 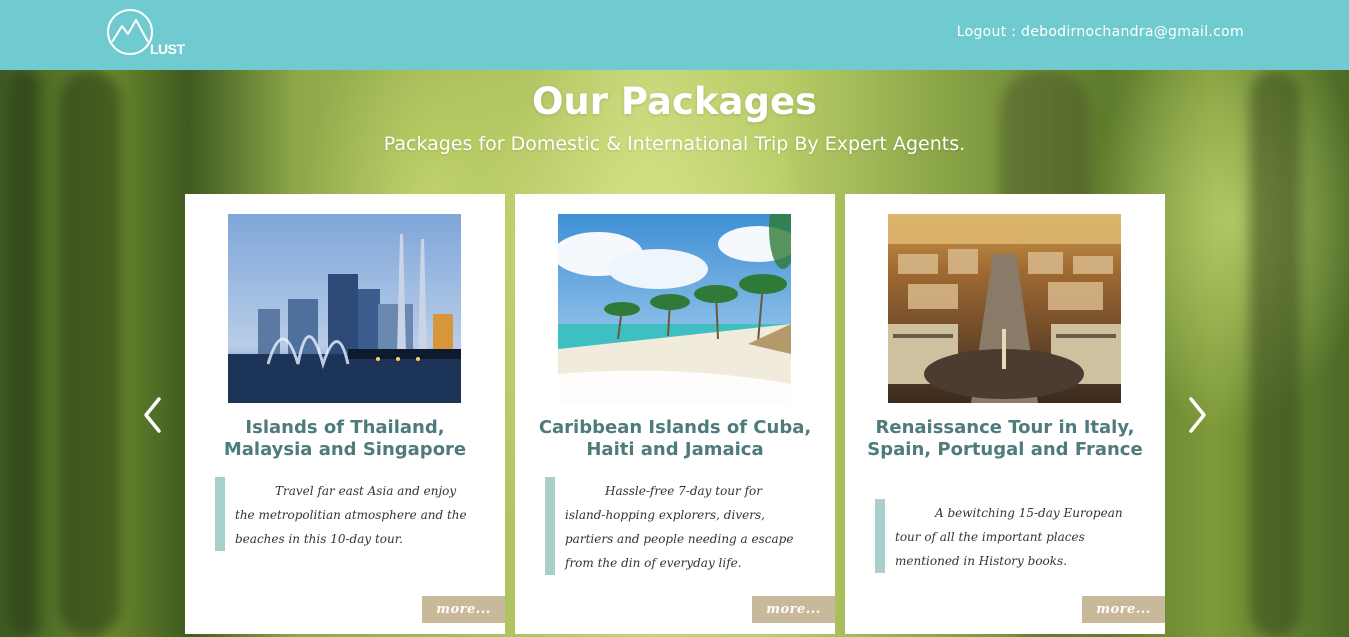 I want to click on top-navbar: LUST Logout : debodirnochandra@gmail.com, so click(x=674, y=35).